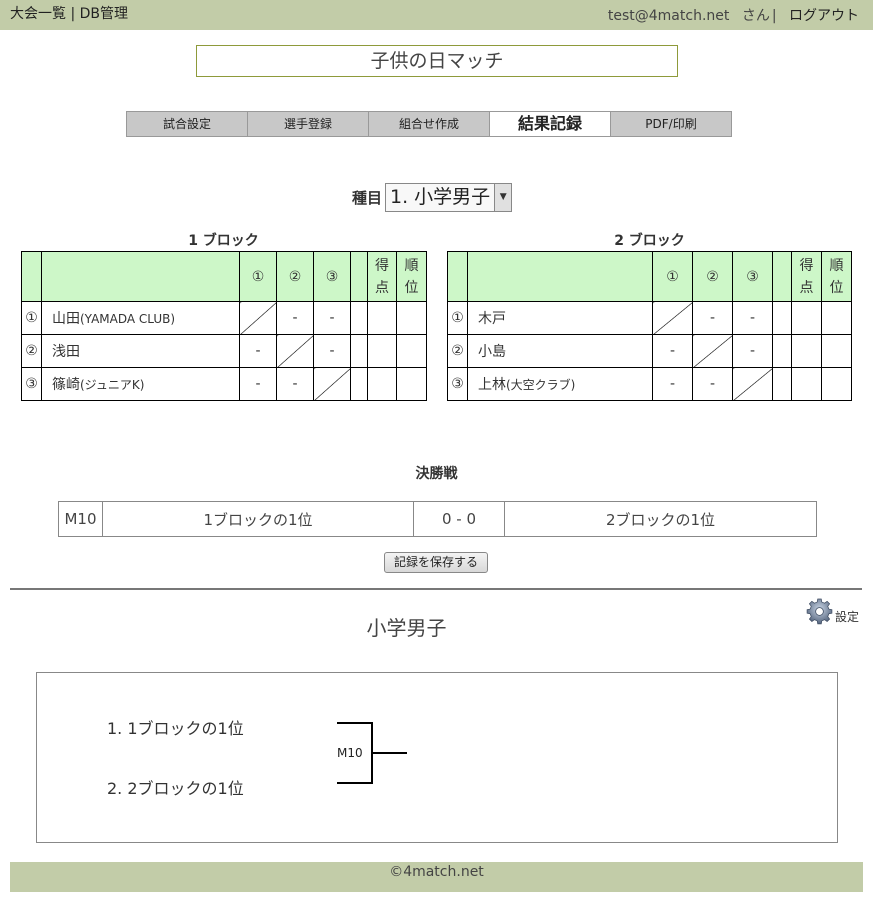 Image resolution: width=873 pixels, height=902 pixels. Describe the element at coordinates (187, 124) in the screenshot. I see `tab-match-settings: 試合設定` at that location.